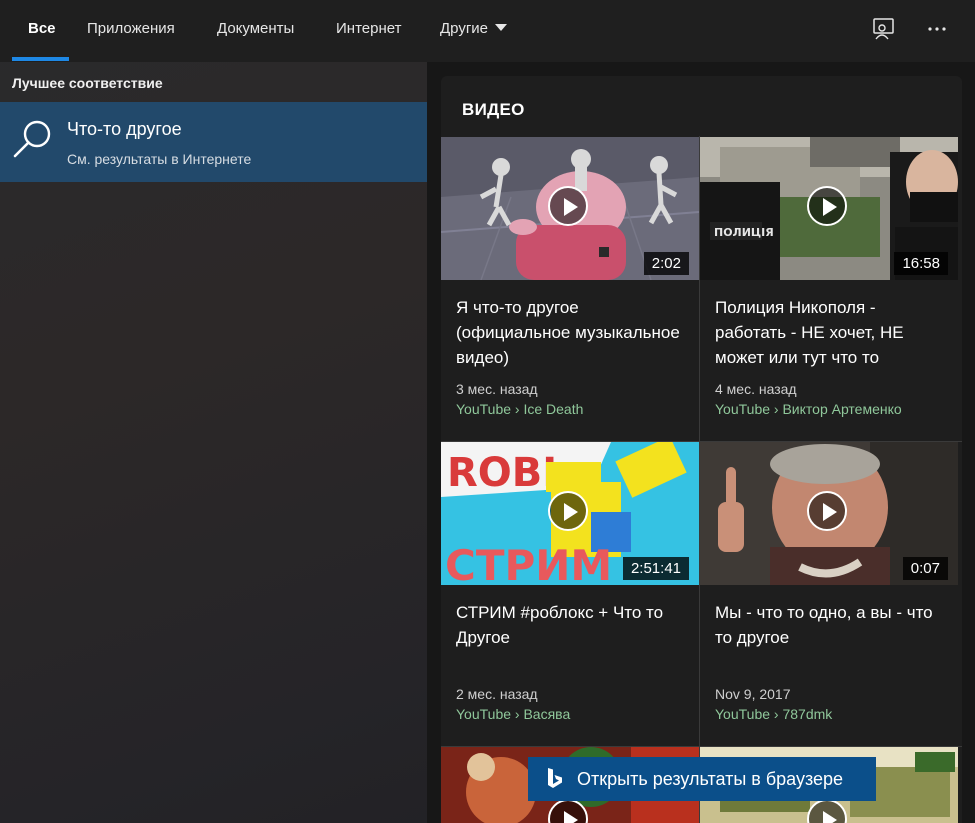 This screenshot has width=975, height=823. What do you see at coordinates (32, 139) in the screenshot?
I see `search-icon` at bounding box center [32, 139].